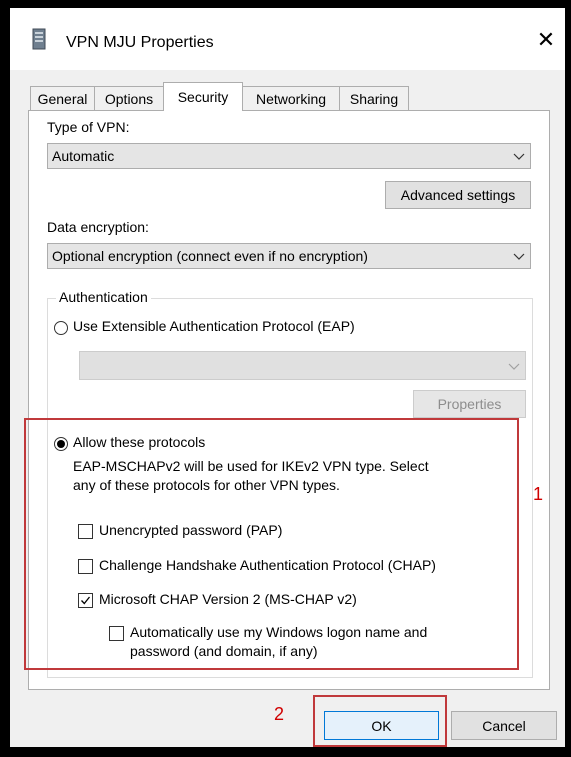  What do you see at coordinates (287, 39) in the screenshot?
I see `title-bar: VPN MJU Properties ✕` at bounding box center [287, 39].